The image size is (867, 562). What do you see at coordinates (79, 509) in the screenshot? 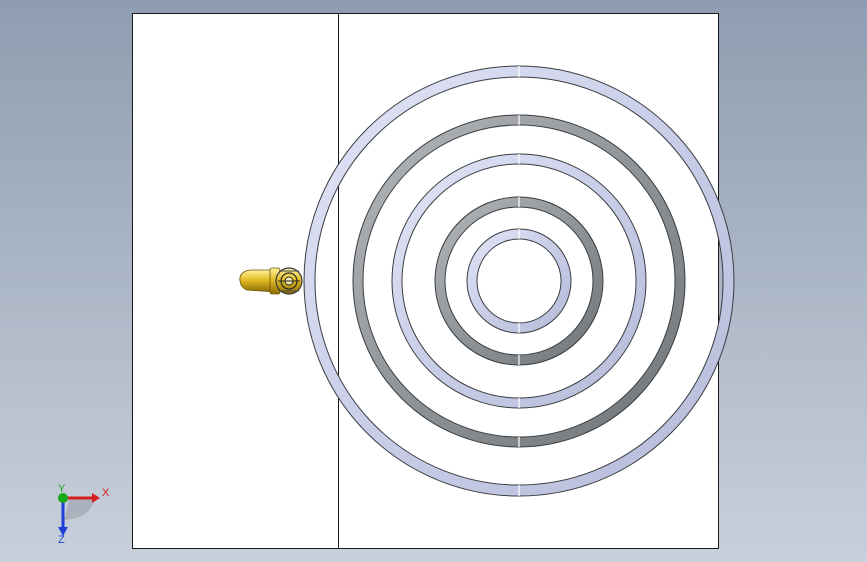
I see `triad-shadow` at bounding box center [79, 509].